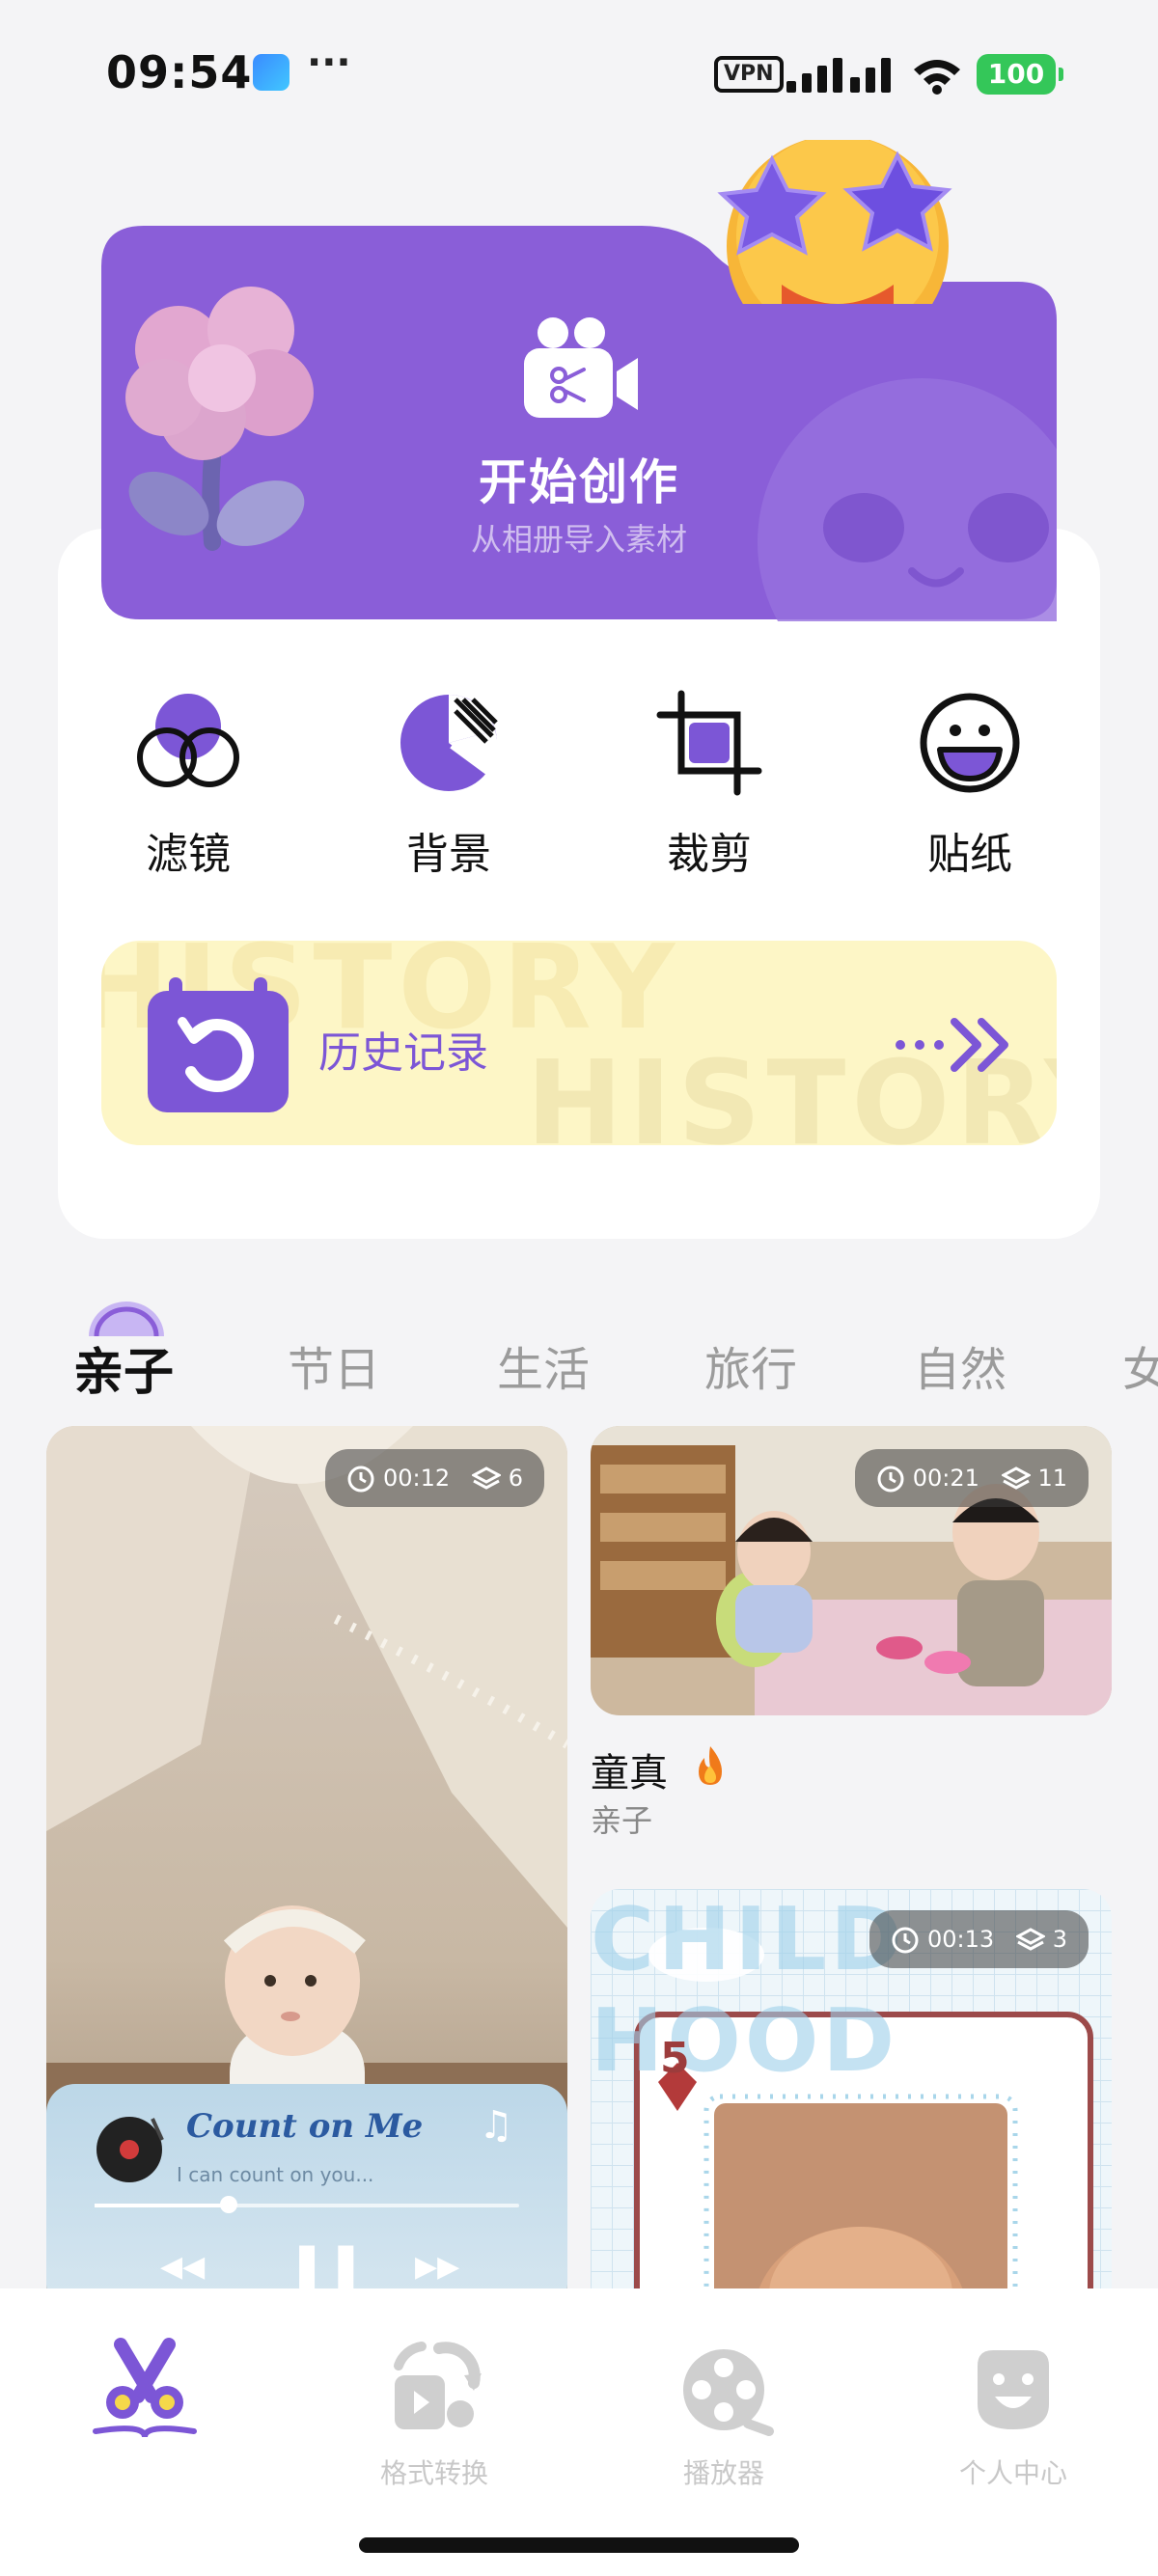 The image size is (1158, 2576). What do you see at coordinates (326, 2265) in the screenshot?
I see `pause-icon: ❚❚` at bounding box center [326, 2265].